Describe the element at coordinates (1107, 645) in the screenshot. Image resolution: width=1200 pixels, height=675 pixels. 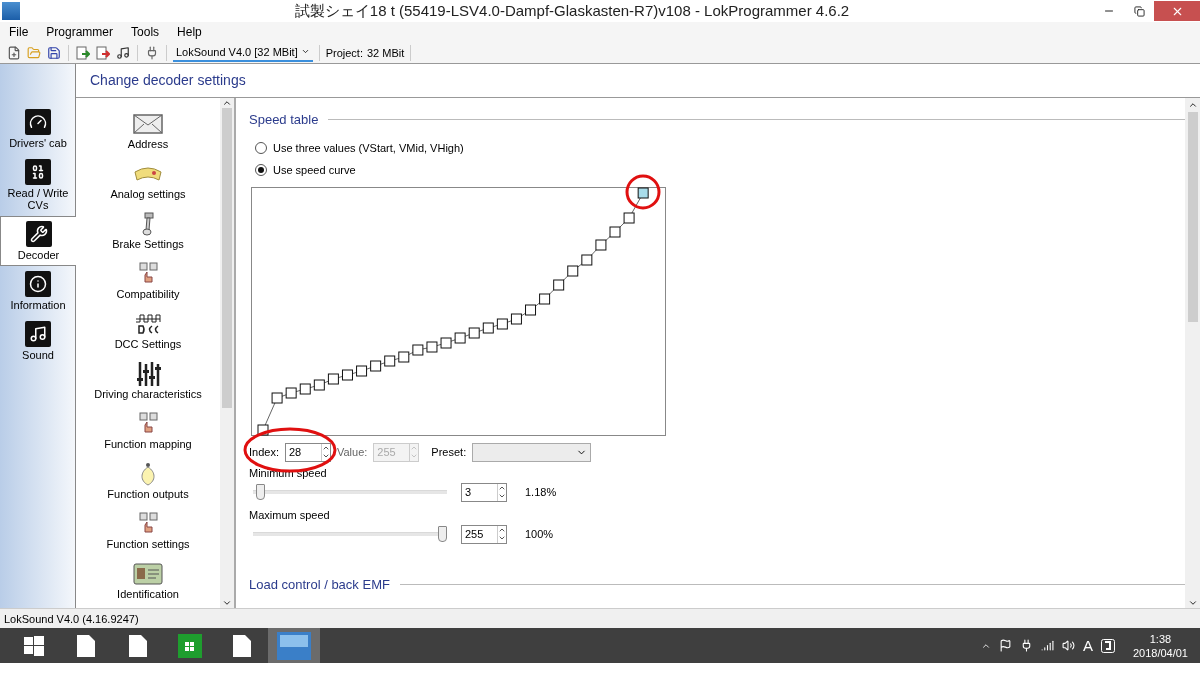
I see `ime-icon` at that location.